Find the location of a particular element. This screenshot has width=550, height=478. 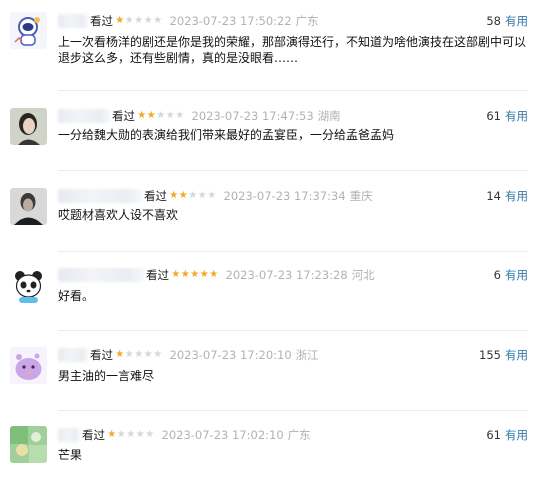

vote-count: 58 is located at coordinates (493, 21).